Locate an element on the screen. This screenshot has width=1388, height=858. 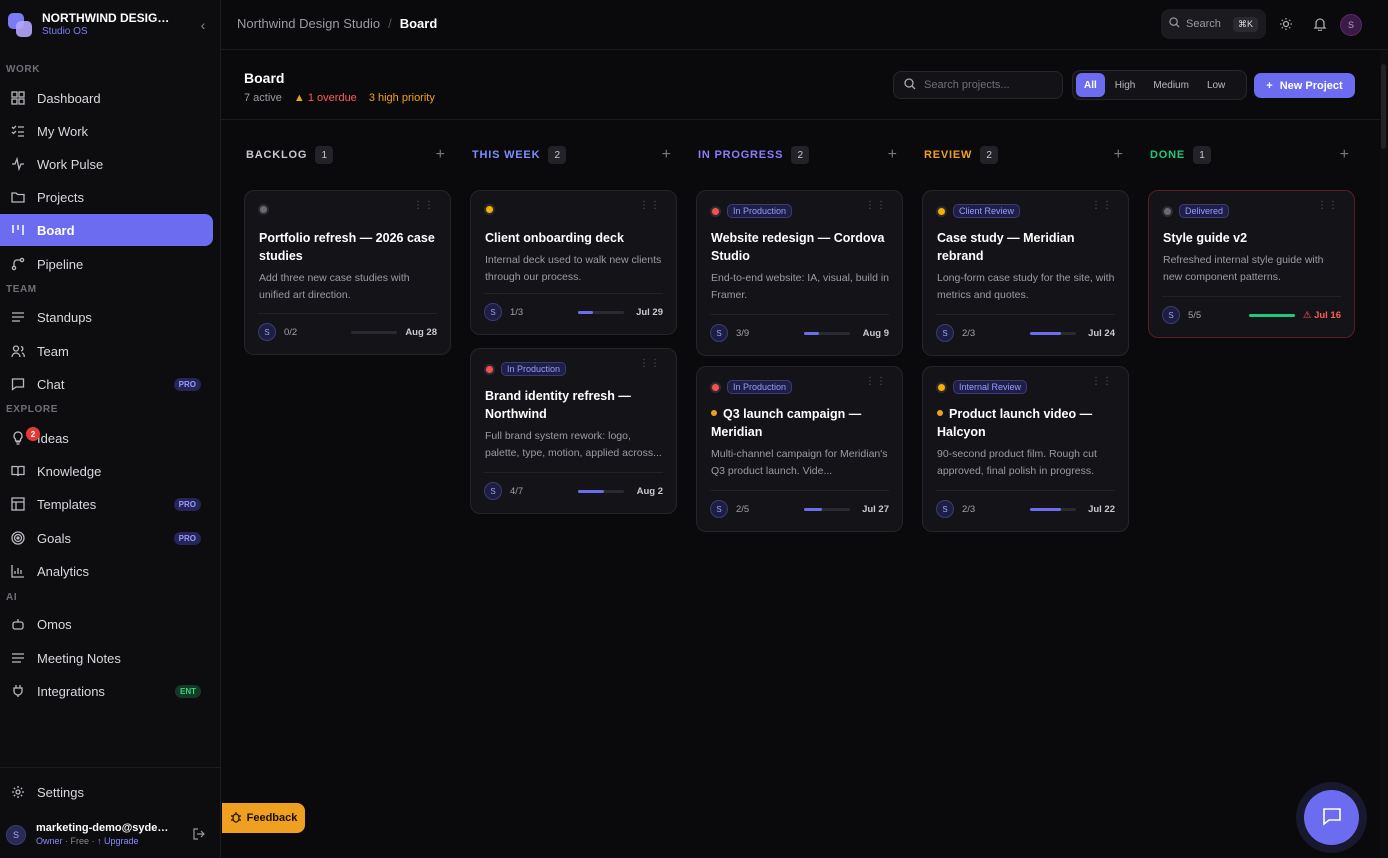
sidebar-item-goals: Goals PRO is located at coordinates (106, 538).